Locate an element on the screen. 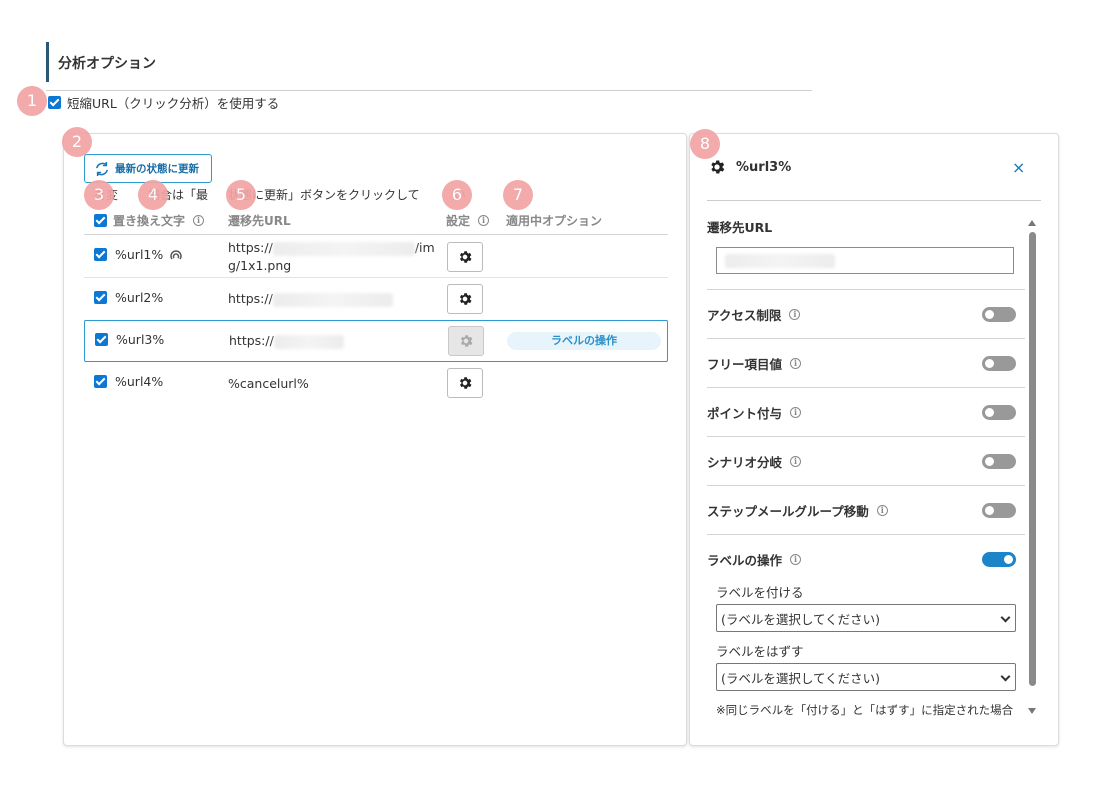  access-limit-toggle is located at coordinates (999, 314).